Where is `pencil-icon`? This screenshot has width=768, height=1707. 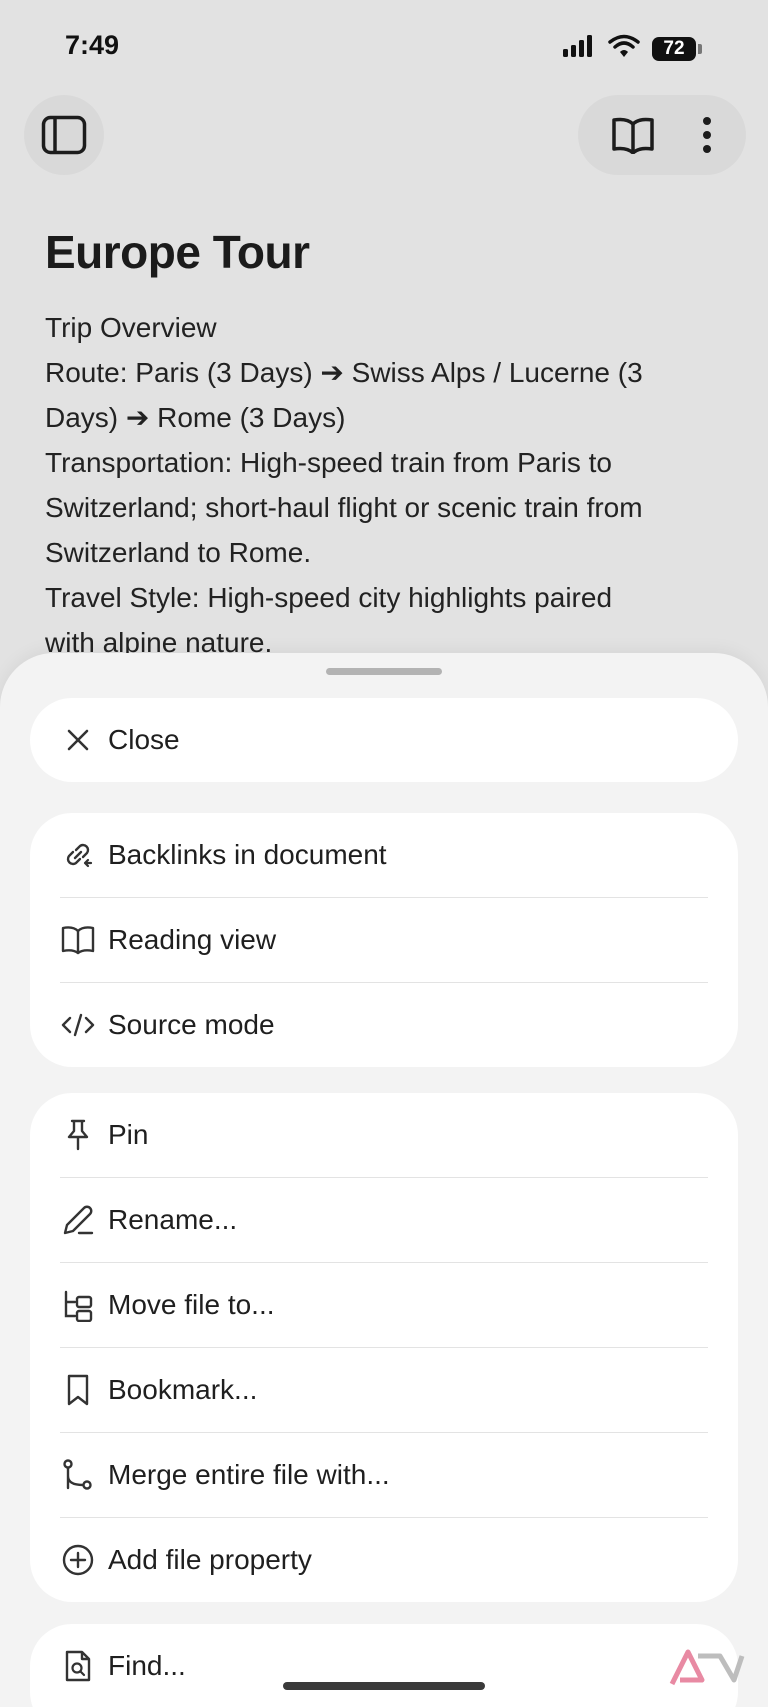 pencil-icon is located at coordinates (78, 1220).